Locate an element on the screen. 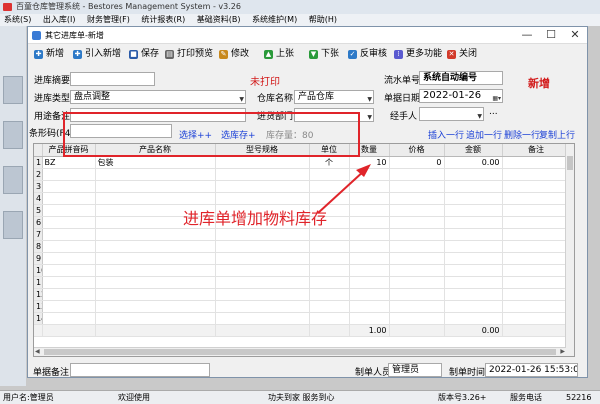  warehouse-select: 产品仓库 ▼ is located at coordinates (334, 97).